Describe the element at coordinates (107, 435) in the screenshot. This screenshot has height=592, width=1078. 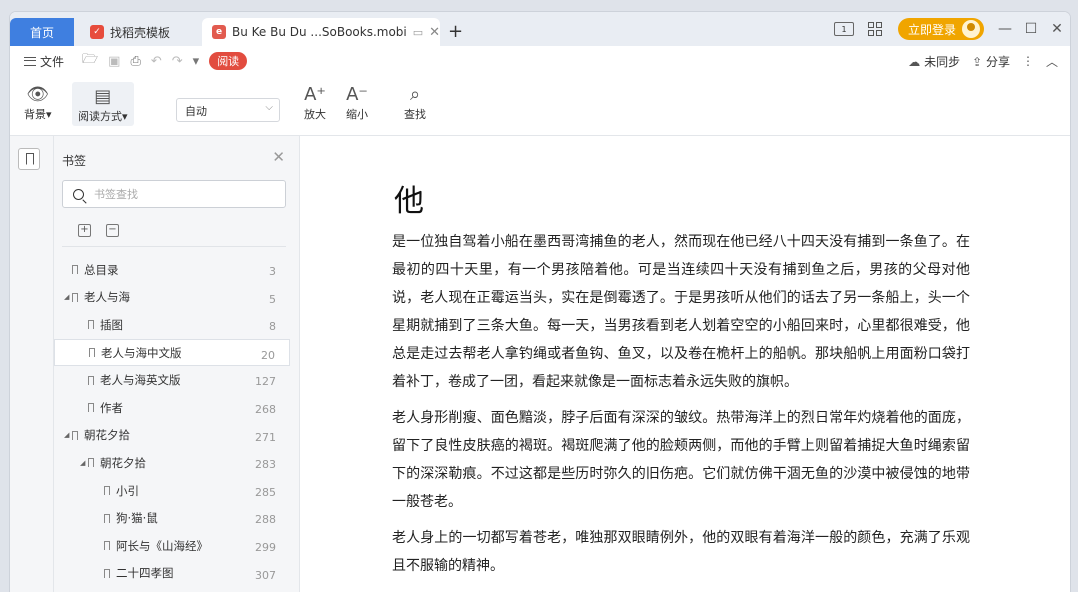
I see `bookmark-title: 朝花夕拾` at that location.